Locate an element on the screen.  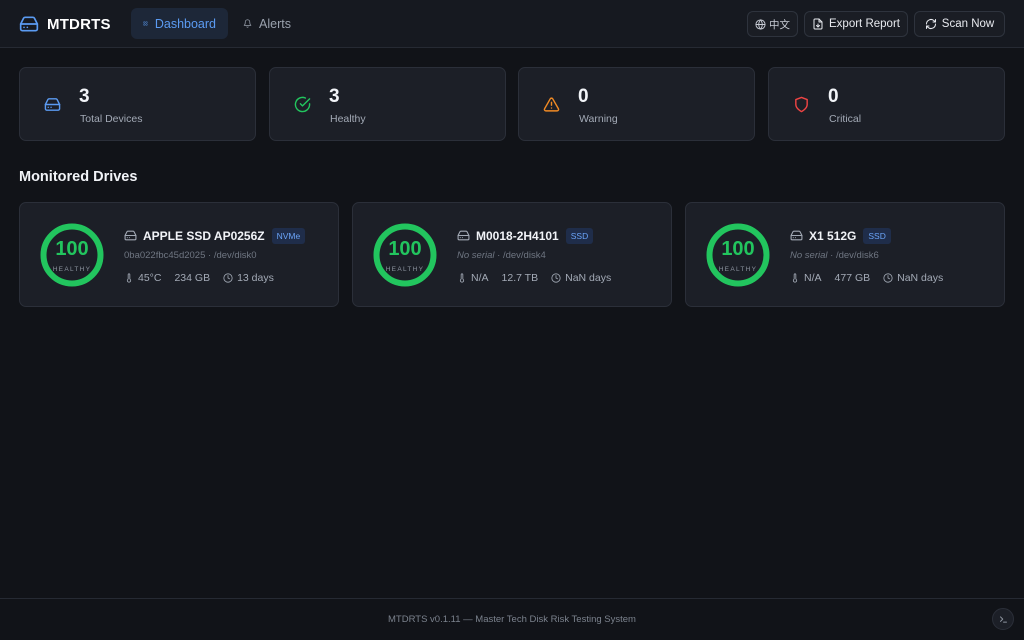
tab-alerts: Alerts is located at coordinates (267, 23).